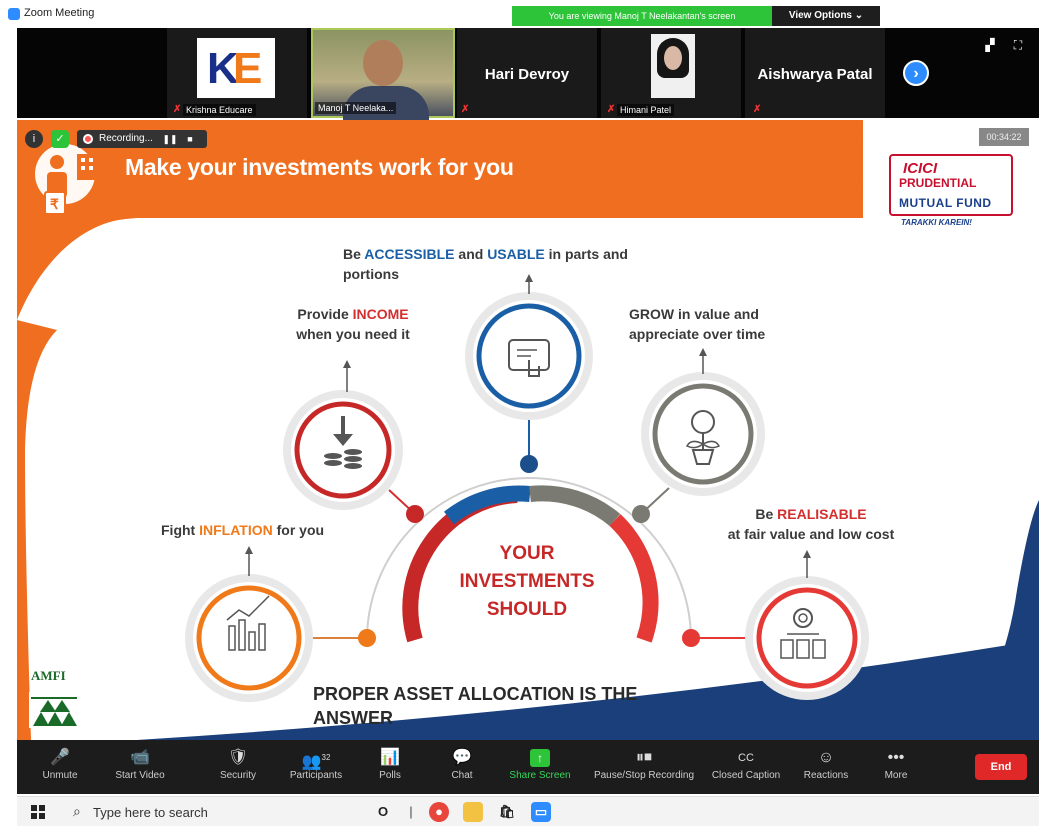 The image size is (1056, 826). What do you see at coordinates (54, 204) in the screenshot?
I see `rupee-glyph: ₹` at bounding box center [54, 204].